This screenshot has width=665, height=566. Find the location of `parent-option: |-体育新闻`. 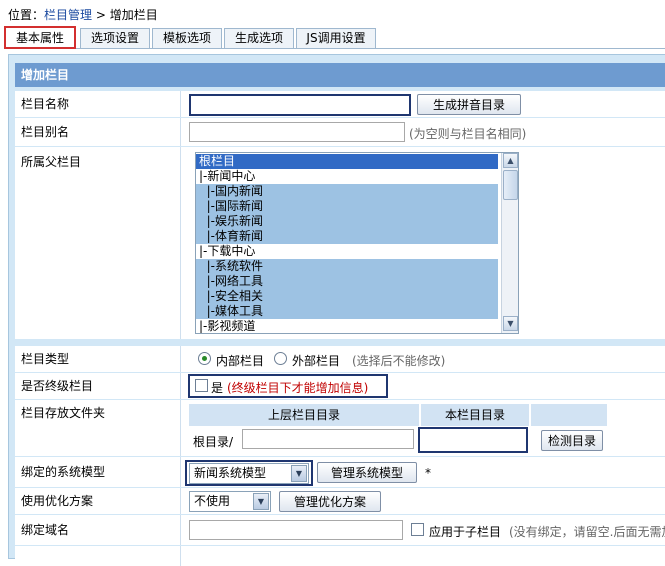

parent-option: |-体育新闻 is located at coordinates (347, 236).